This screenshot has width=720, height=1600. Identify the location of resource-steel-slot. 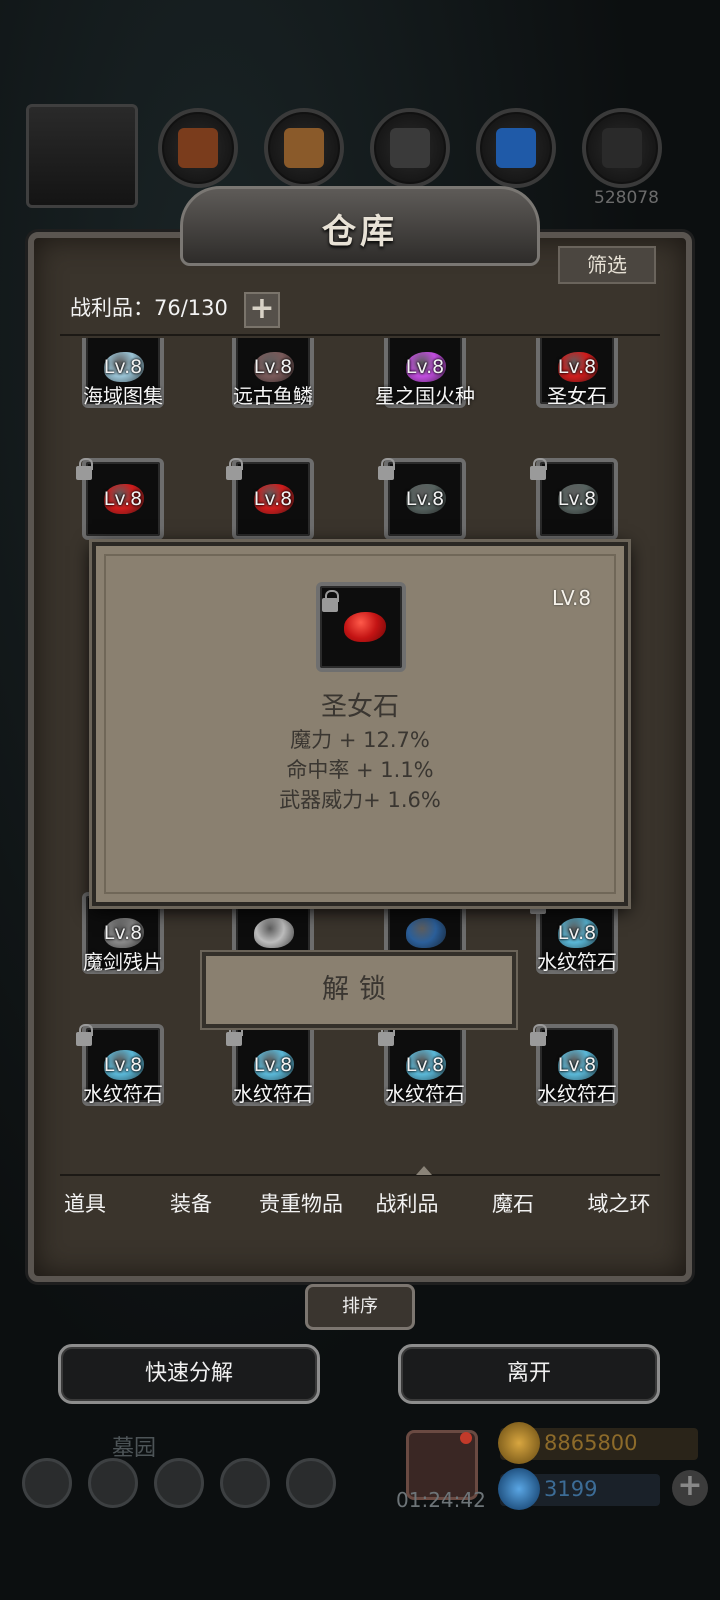
(622, 148).